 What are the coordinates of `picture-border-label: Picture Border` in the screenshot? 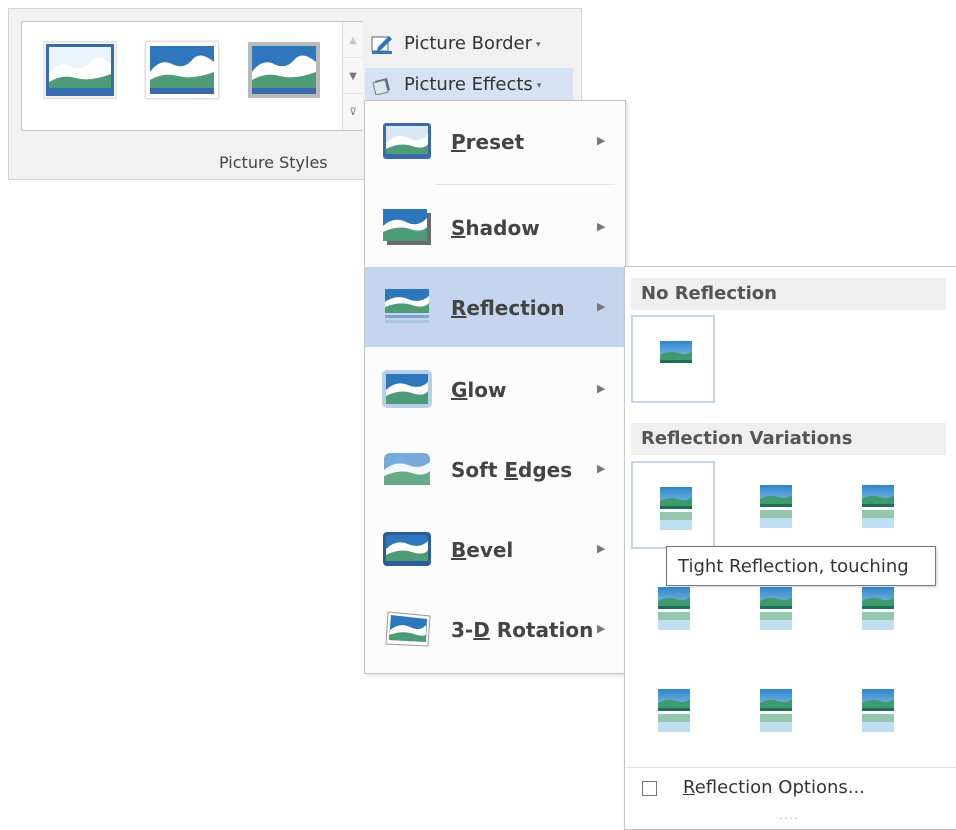 It's located at (468, 43).